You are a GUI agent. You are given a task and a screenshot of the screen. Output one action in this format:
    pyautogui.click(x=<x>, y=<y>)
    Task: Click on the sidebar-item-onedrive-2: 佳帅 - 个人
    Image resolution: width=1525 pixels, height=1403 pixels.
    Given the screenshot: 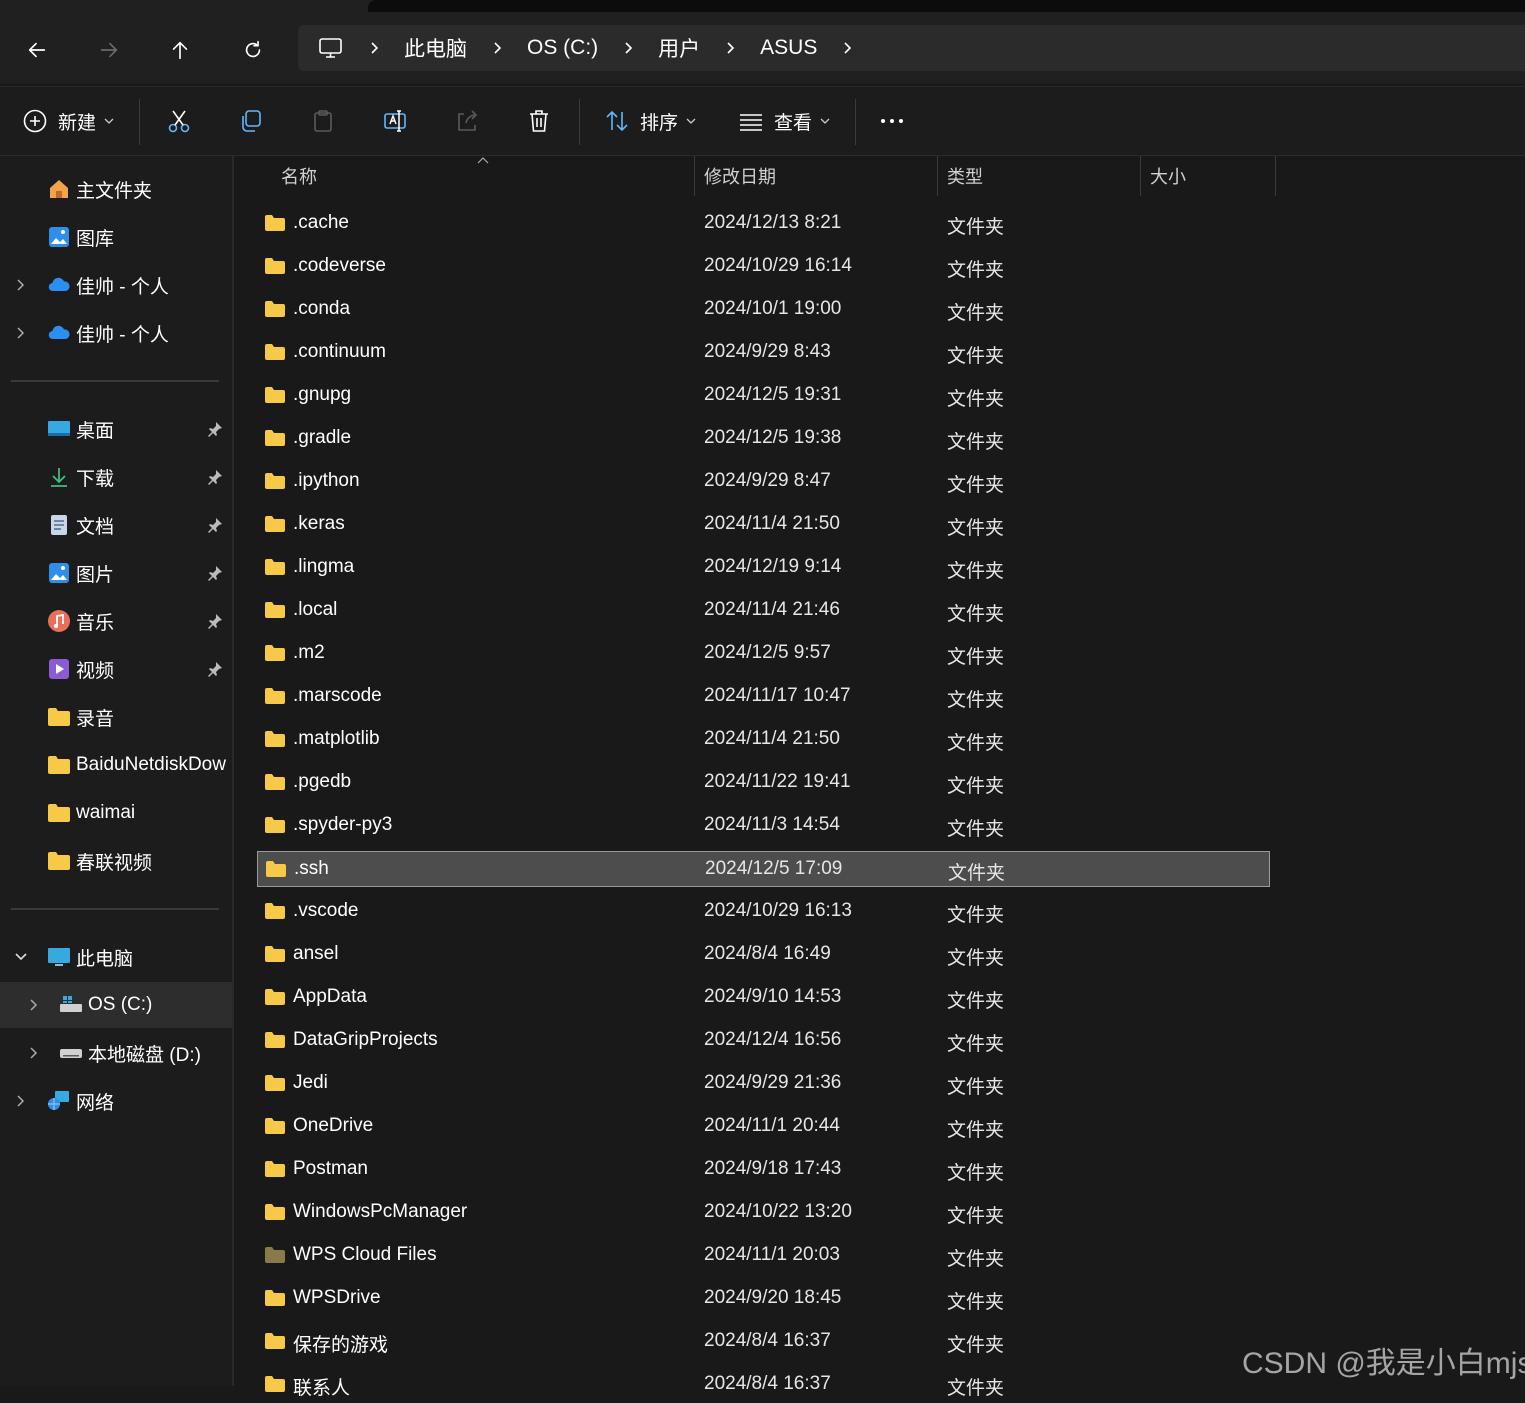 What is the action you would take?
    pyautogui.click(x=116, y=333)
    